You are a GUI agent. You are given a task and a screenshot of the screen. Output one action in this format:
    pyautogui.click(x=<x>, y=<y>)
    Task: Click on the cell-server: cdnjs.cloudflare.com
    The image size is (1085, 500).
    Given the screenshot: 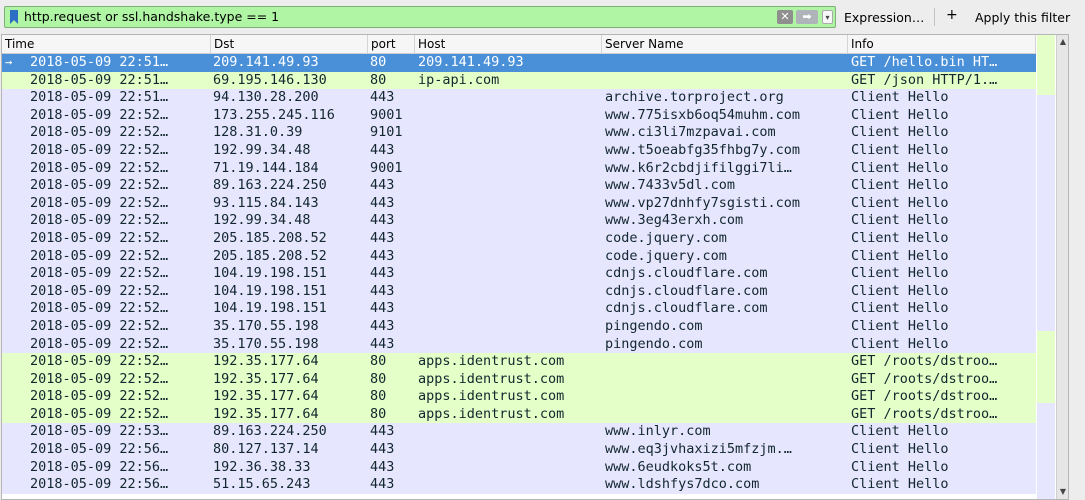 What is the action you would take?
    pyautogui.click(x=686, y=290)
    